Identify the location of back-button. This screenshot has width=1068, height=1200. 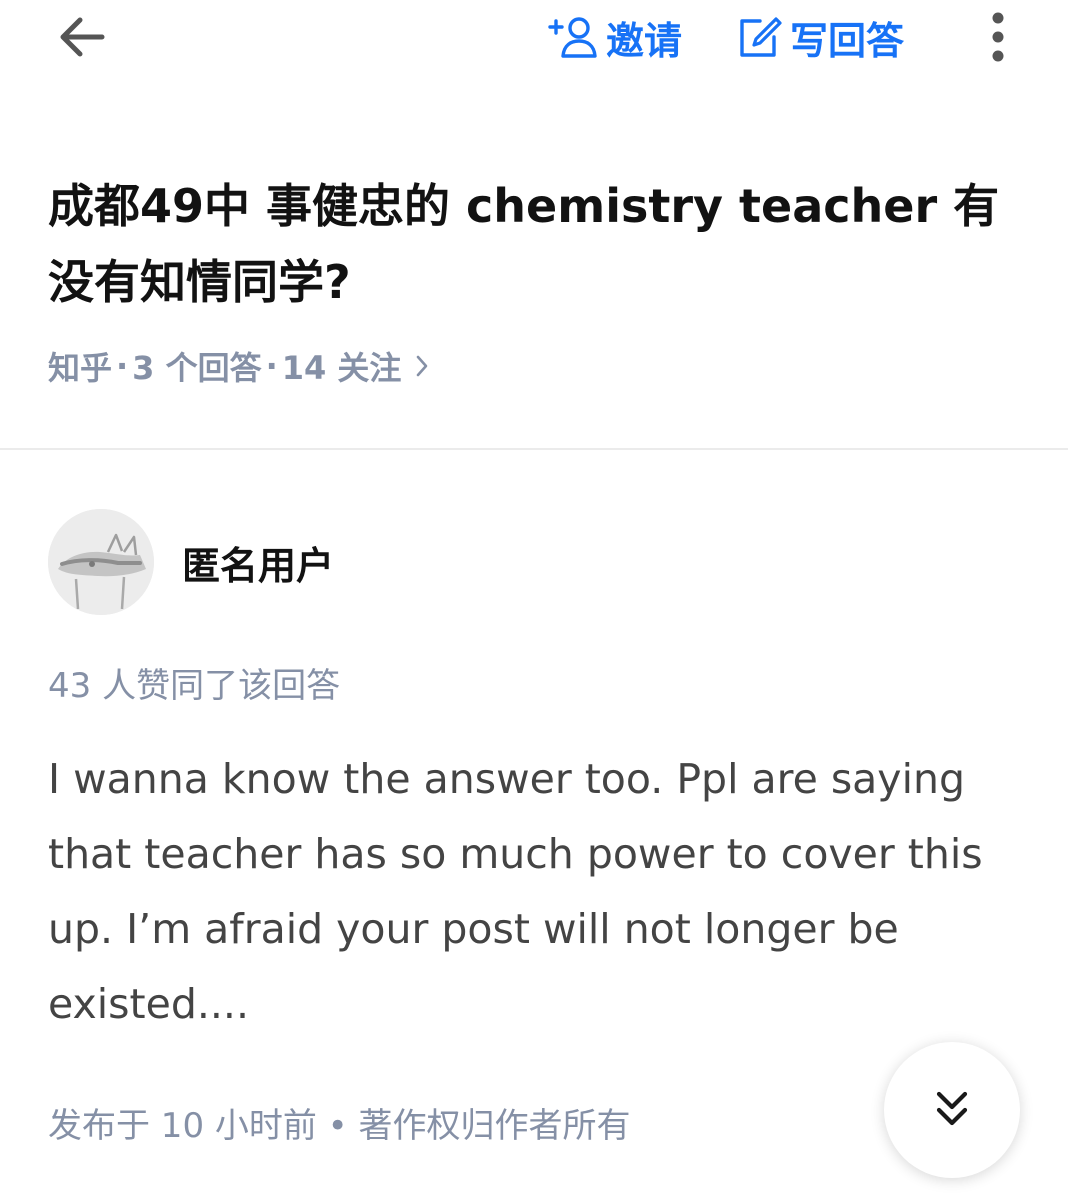
(82, 37).